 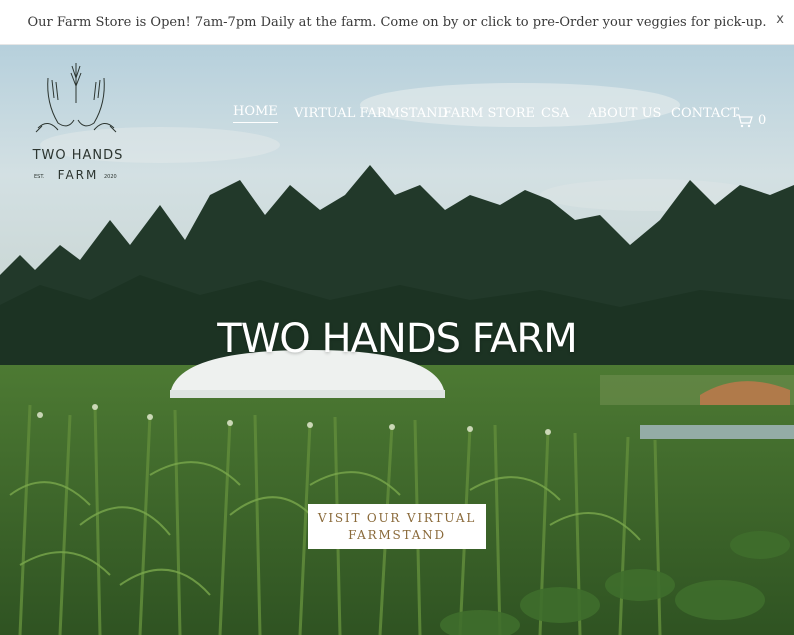 What do you see at coordinates (78, 155) in the screenshot?
I see `logo-title: TWO HANDS` at bounding box center [78, 155].